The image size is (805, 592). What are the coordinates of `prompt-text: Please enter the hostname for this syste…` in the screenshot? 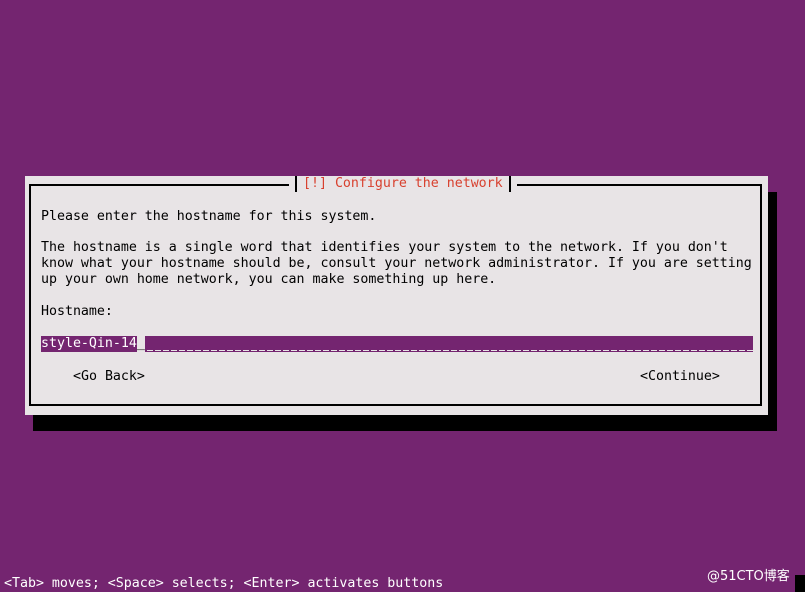 It's located at (209, 216).